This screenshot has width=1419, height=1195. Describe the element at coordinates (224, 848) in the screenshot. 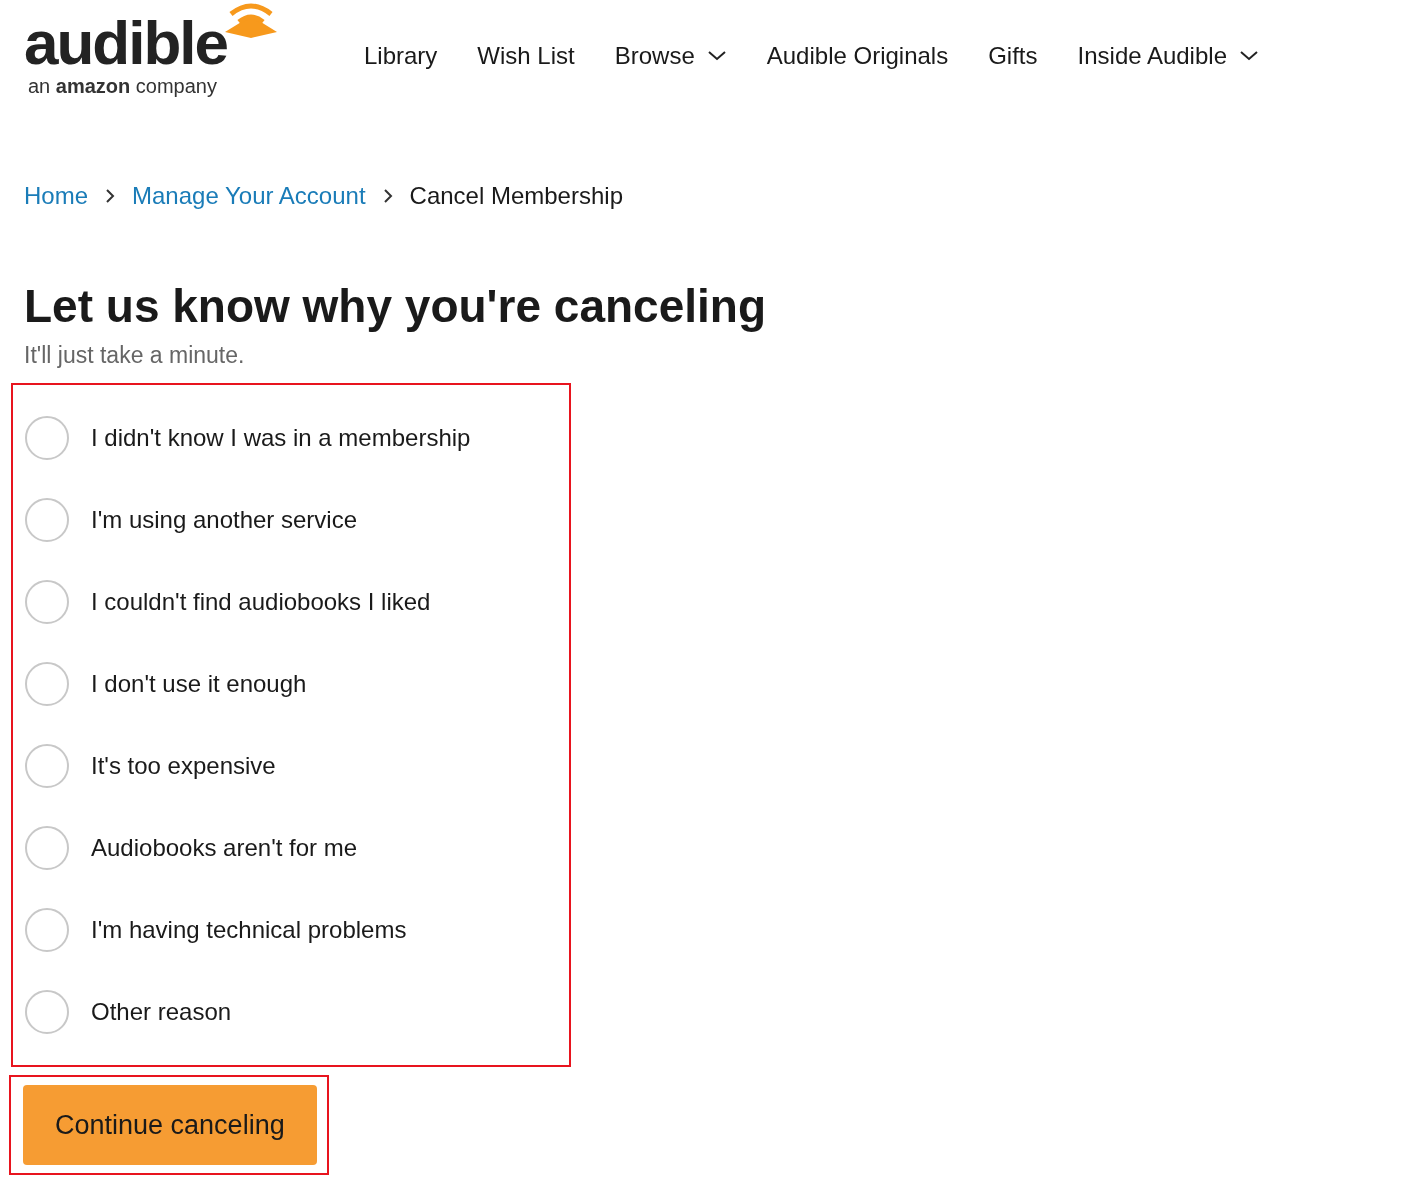

I see `option-label: Audiobooks aren't for me` at that location.